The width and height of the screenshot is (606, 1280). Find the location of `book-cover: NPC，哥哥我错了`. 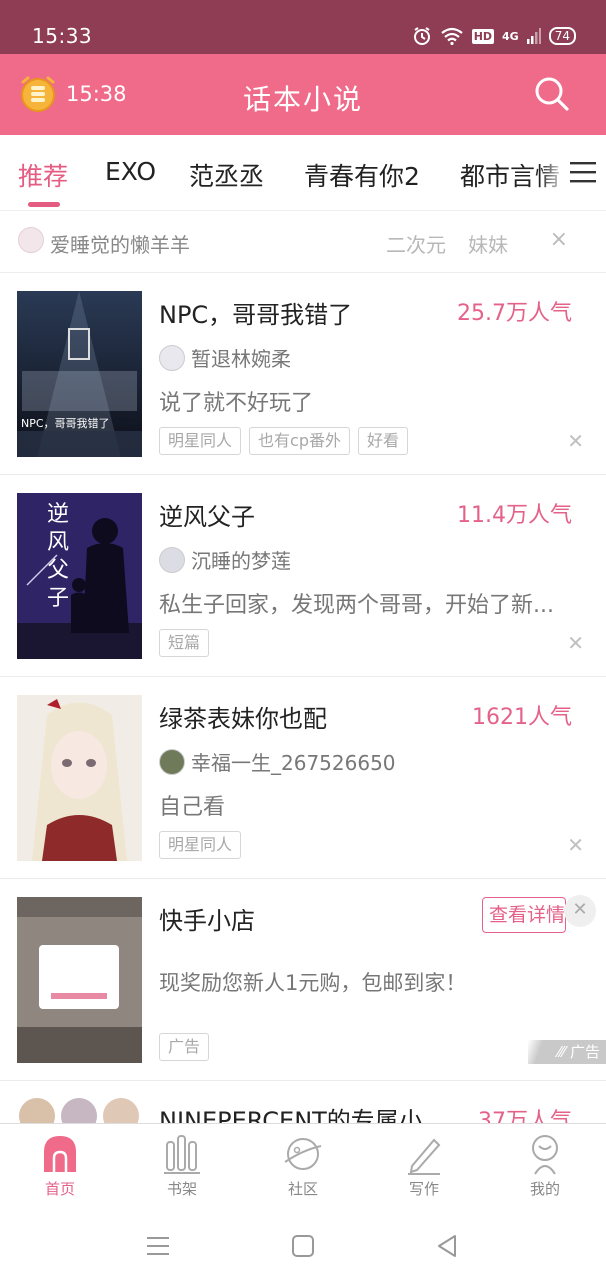

book-cover: NPC，哥哥我错了 is located at coordinates (79, 374).